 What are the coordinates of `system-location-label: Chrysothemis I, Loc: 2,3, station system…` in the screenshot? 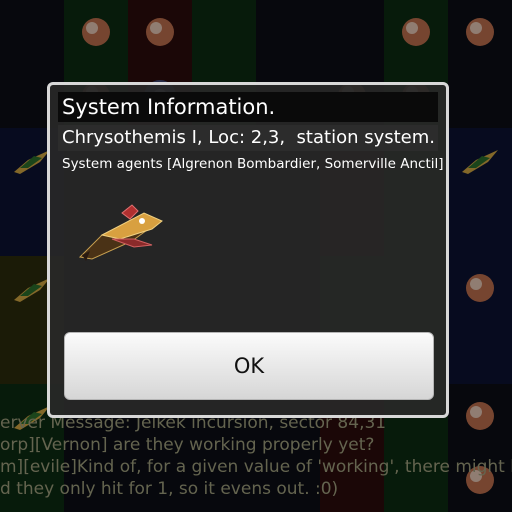 It's located at (248, 138).